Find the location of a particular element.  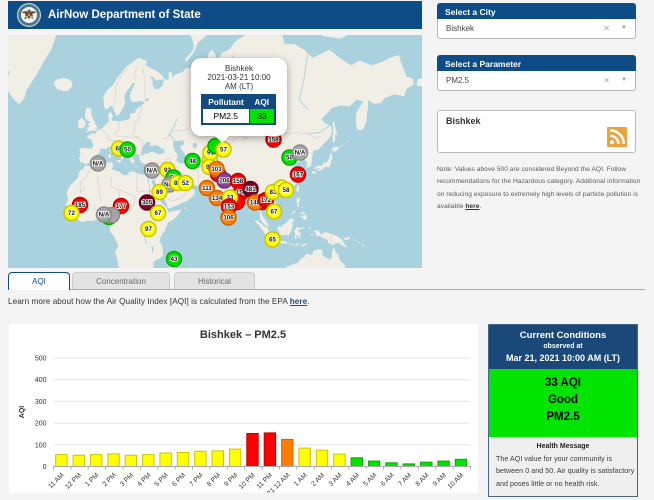

svg-text: 6 PM is located at coordinates (179, 480).